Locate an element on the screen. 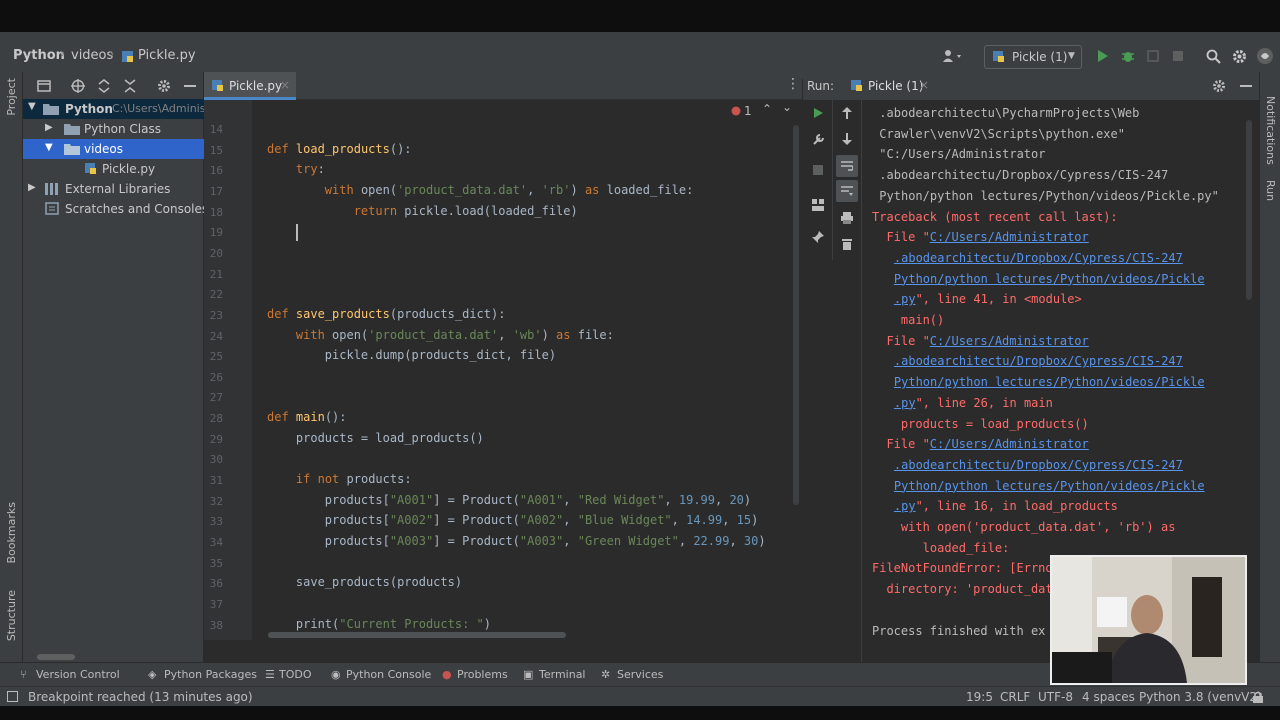 Image resolution: width=1280 pixels, height=720 pixels. services-button: ✲ Services is located at coordinates (633, 675).